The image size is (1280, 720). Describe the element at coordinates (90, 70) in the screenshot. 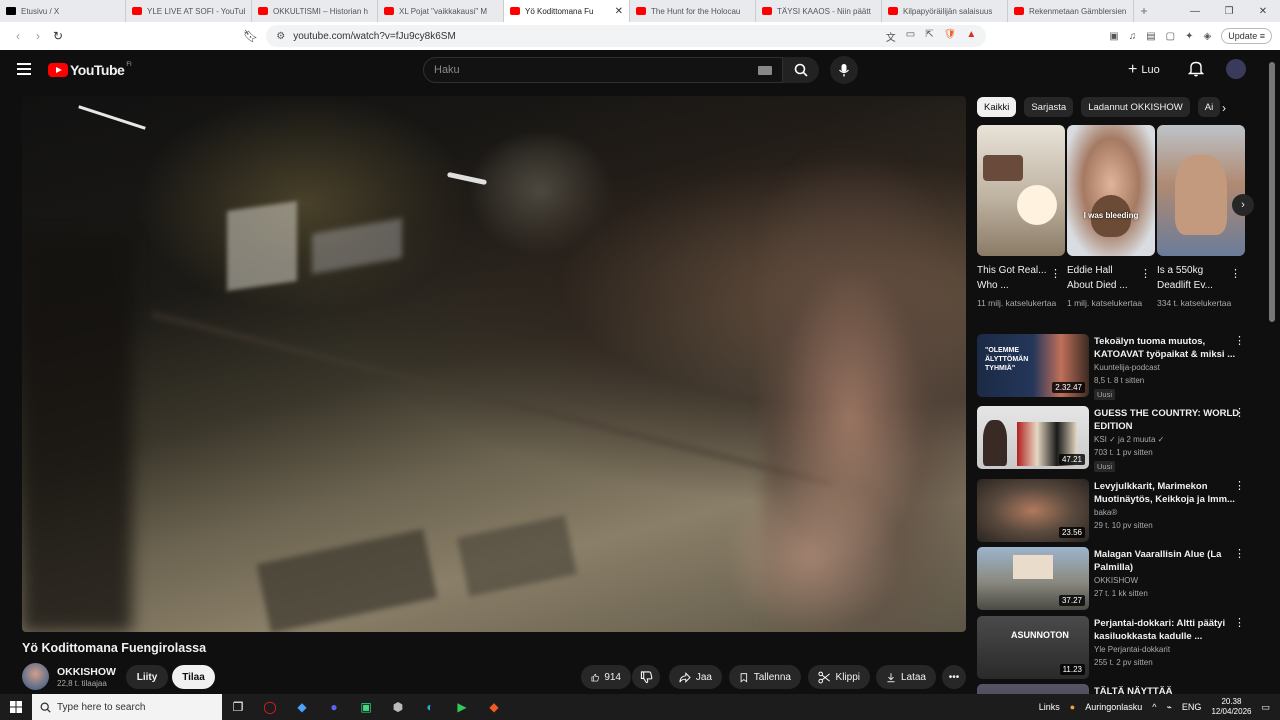

I see `youtube-logo: YouTube FI` at that location.